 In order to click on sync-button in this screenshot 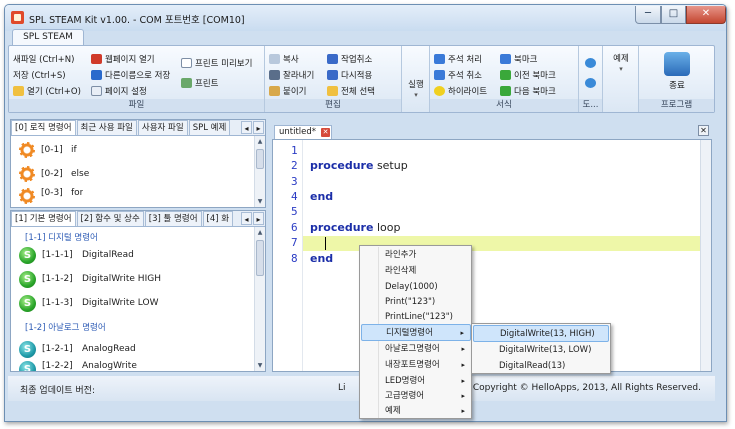, I will do `click(592, 83)`.